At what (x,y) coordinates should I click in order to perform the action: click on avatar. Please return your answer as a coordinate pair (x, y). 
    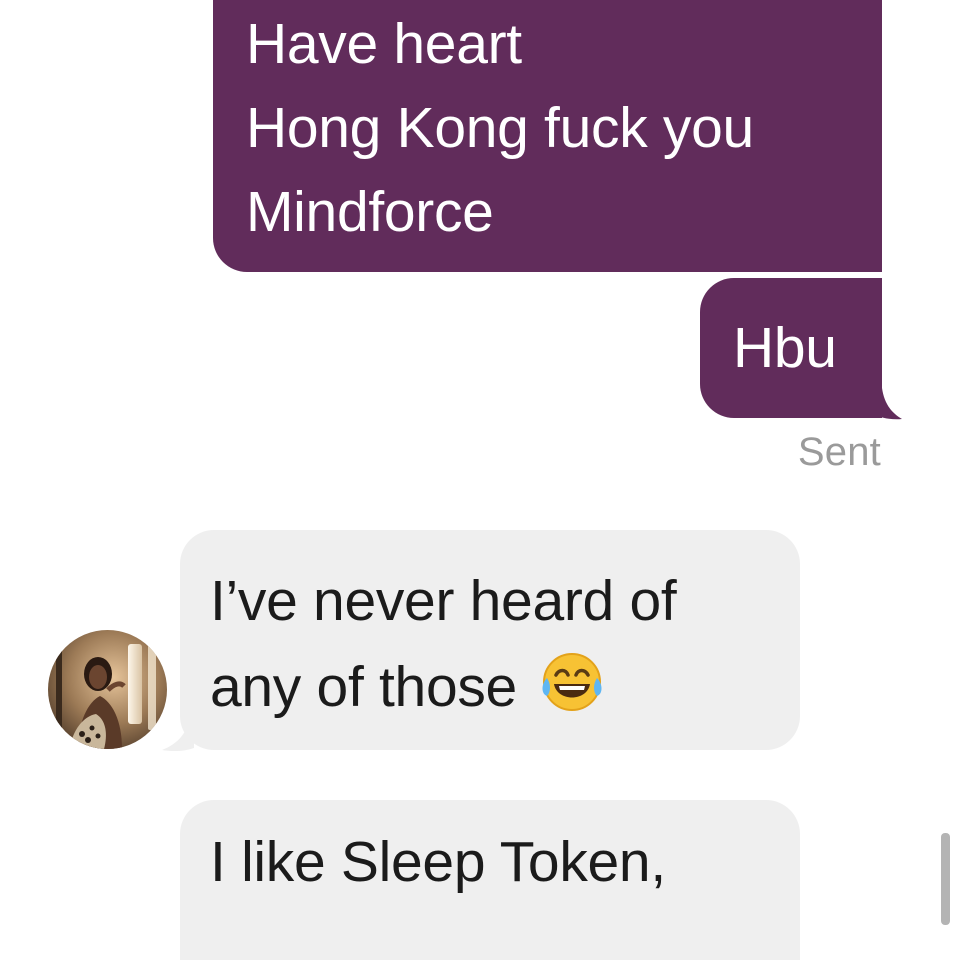
    Looking at the image, I should click on (107, 689).